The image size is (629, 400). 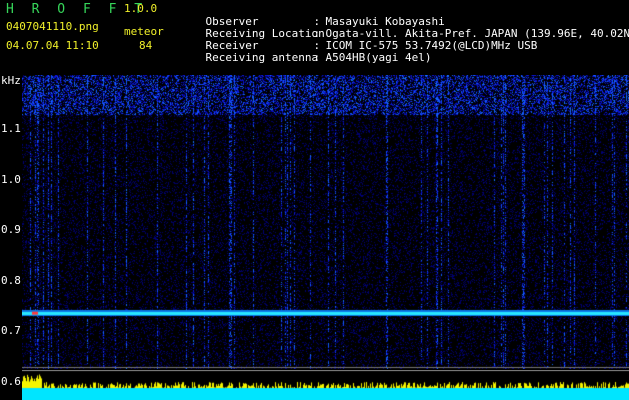 I want to click on observation-datetime: 04.07.04 11:10, so click(x=52, y=45).